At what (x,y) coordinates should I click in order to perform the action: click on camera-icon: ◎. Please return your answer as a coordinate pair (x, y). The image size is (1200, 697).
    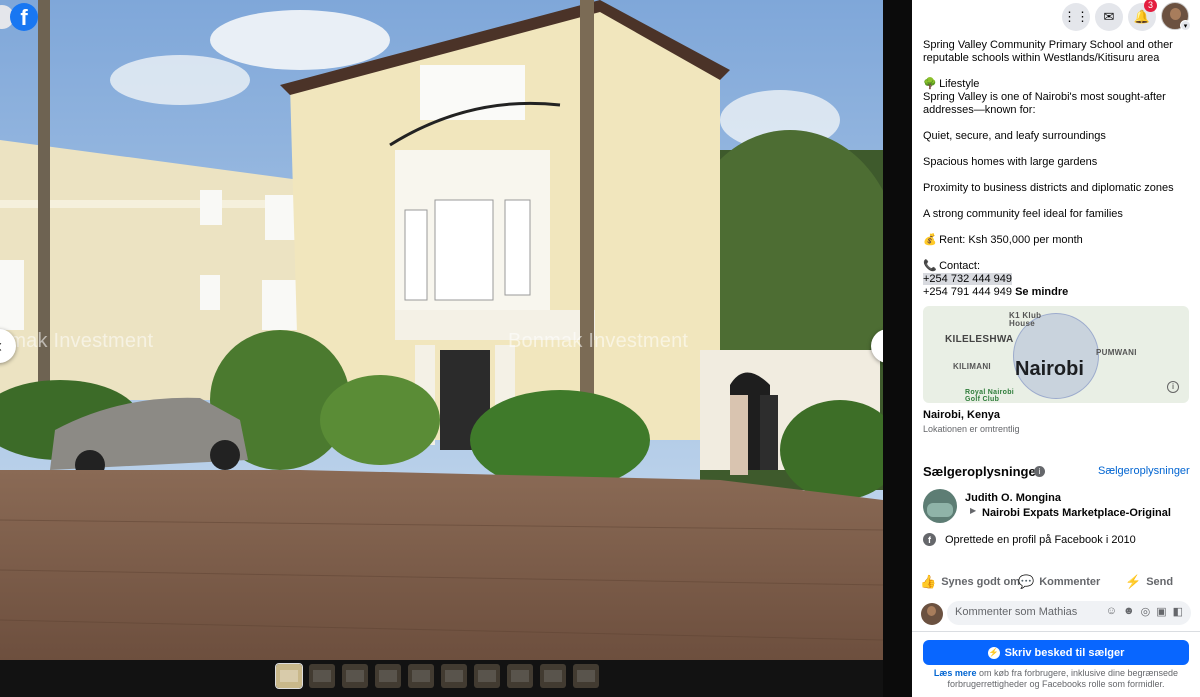
    Looking at the image, I should click on (1146, 611).